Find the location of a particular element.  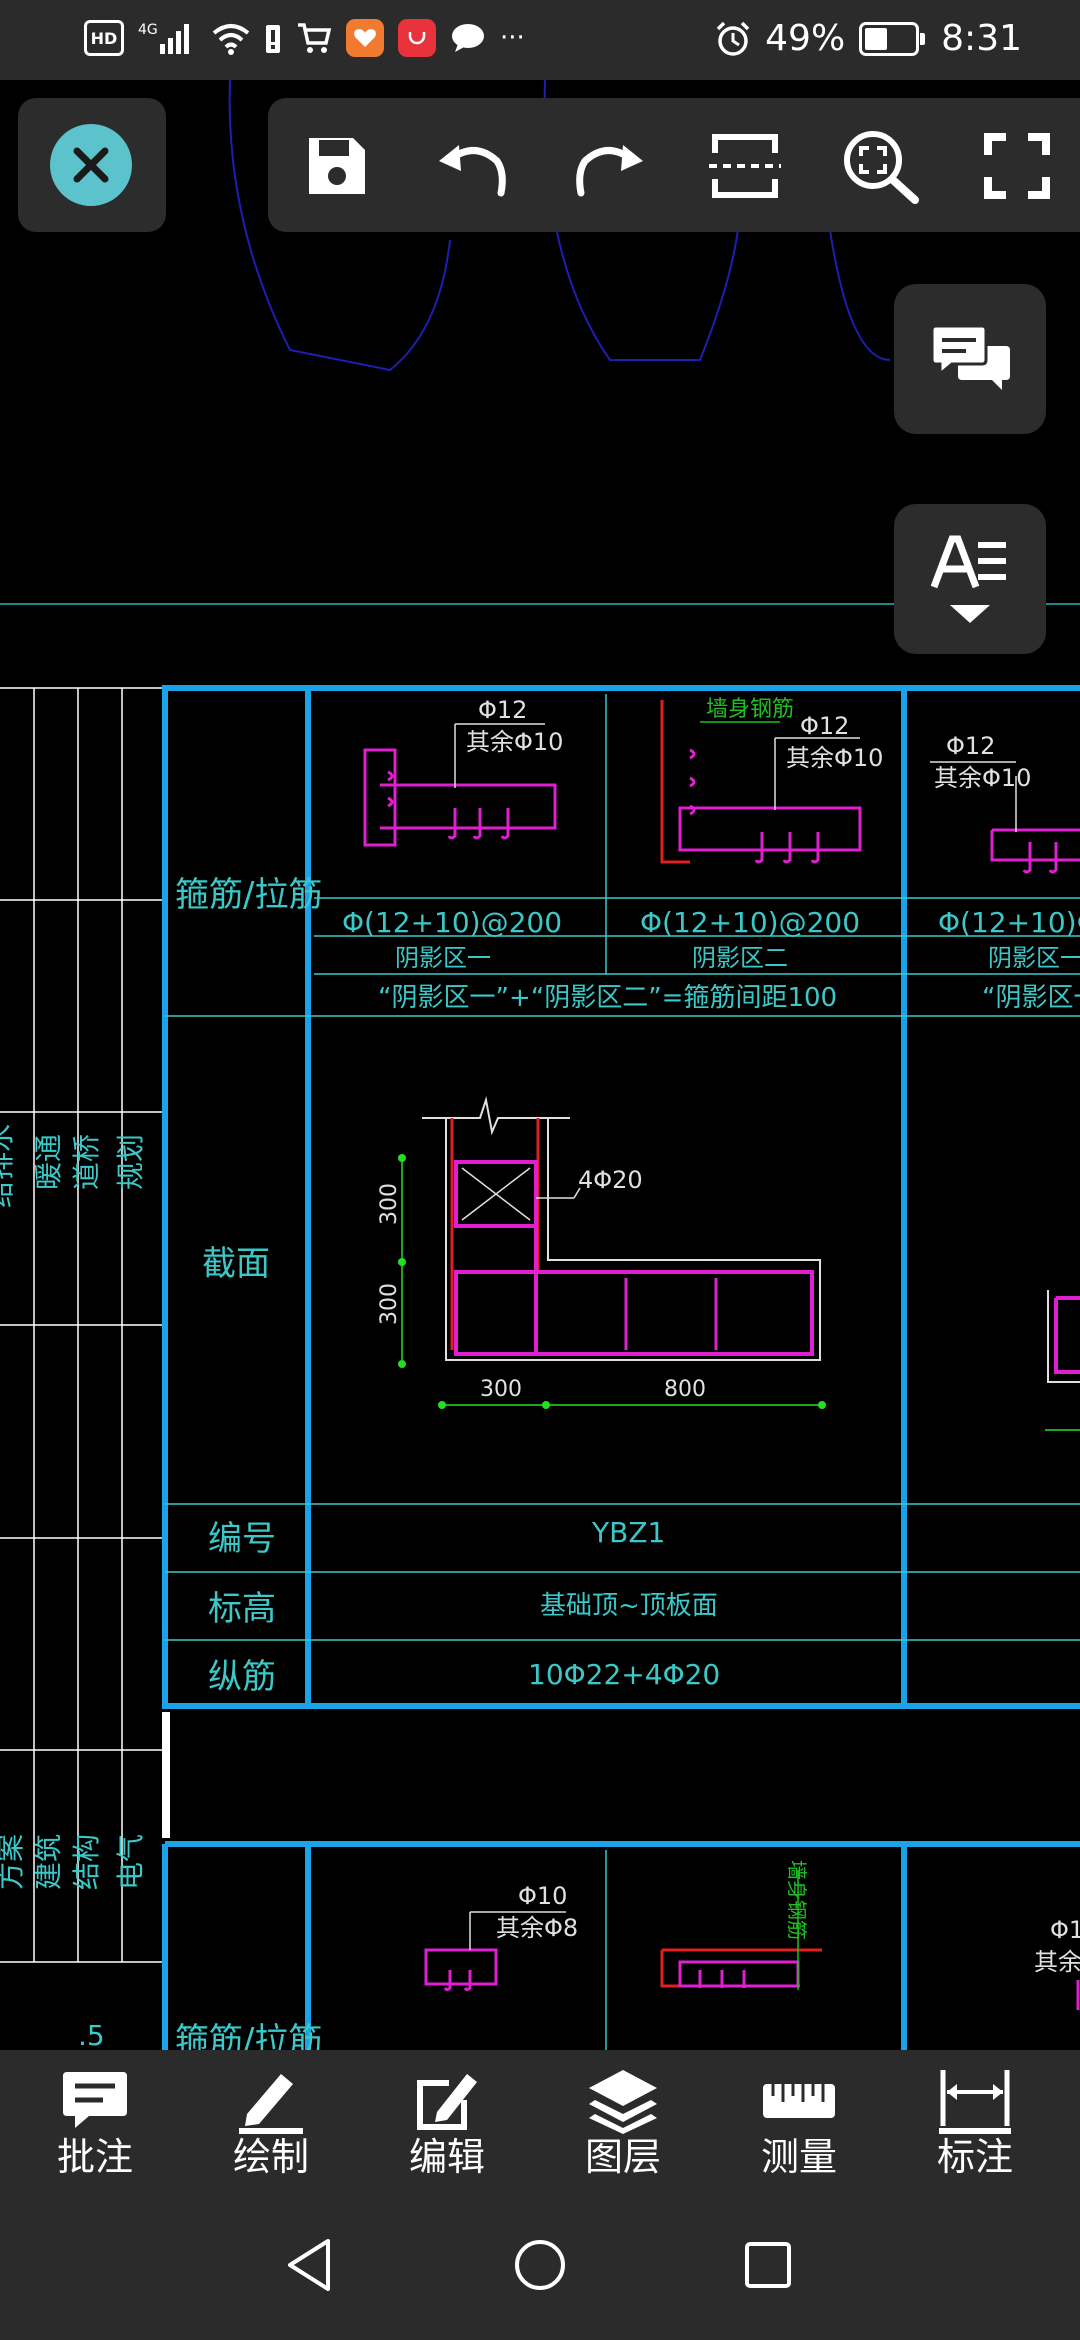

tab-layers: 图层 is located at coordinates (623, 2123).